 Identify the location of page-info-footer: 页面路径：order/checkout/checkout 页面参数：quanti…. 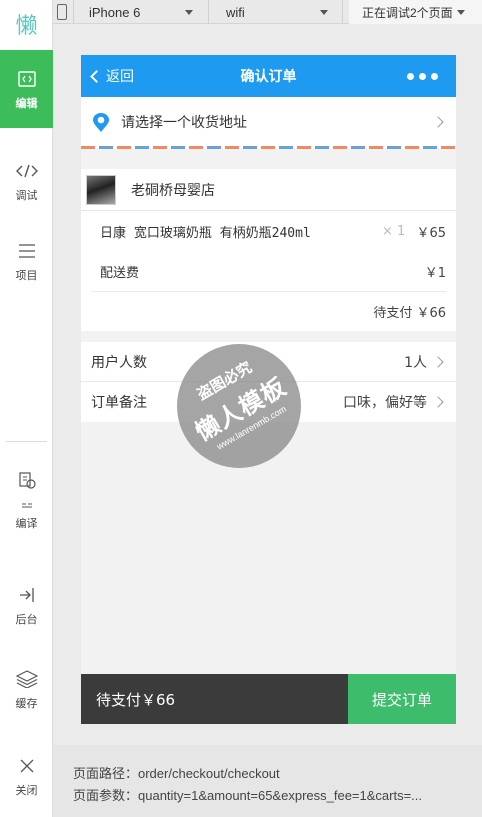
(267, 781).